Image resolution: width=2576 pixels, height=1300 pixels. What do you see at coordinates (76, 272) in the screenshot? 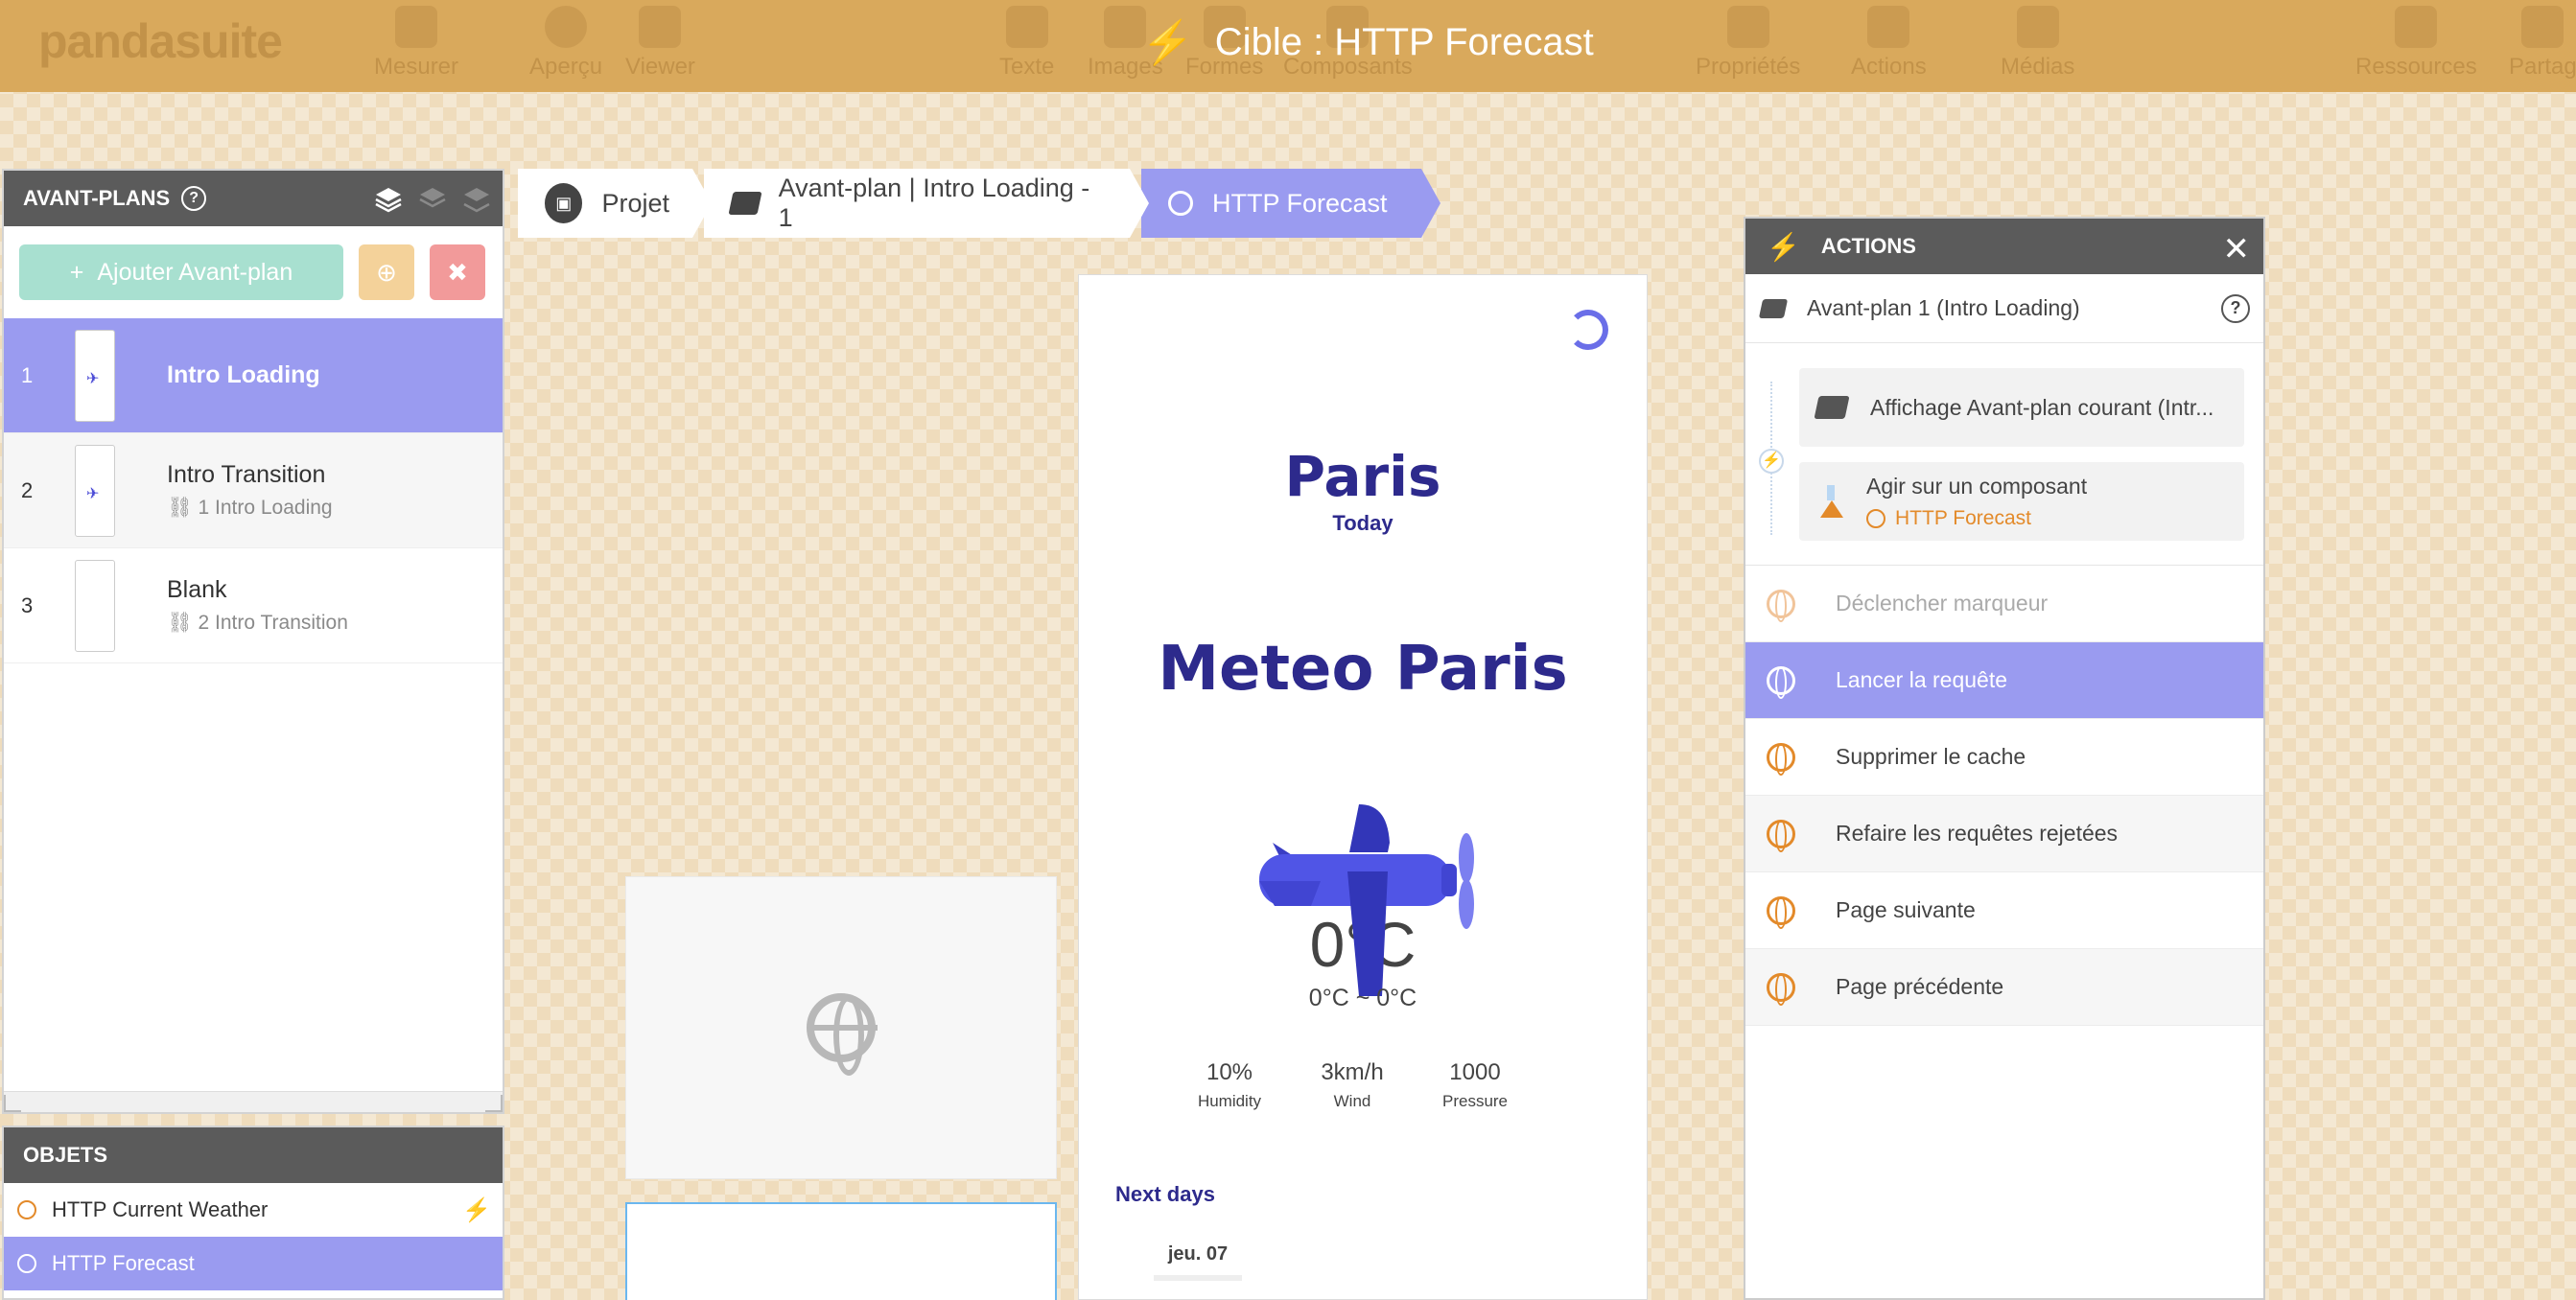
I see `plus-icon: +` at bounding box center [76, 272].